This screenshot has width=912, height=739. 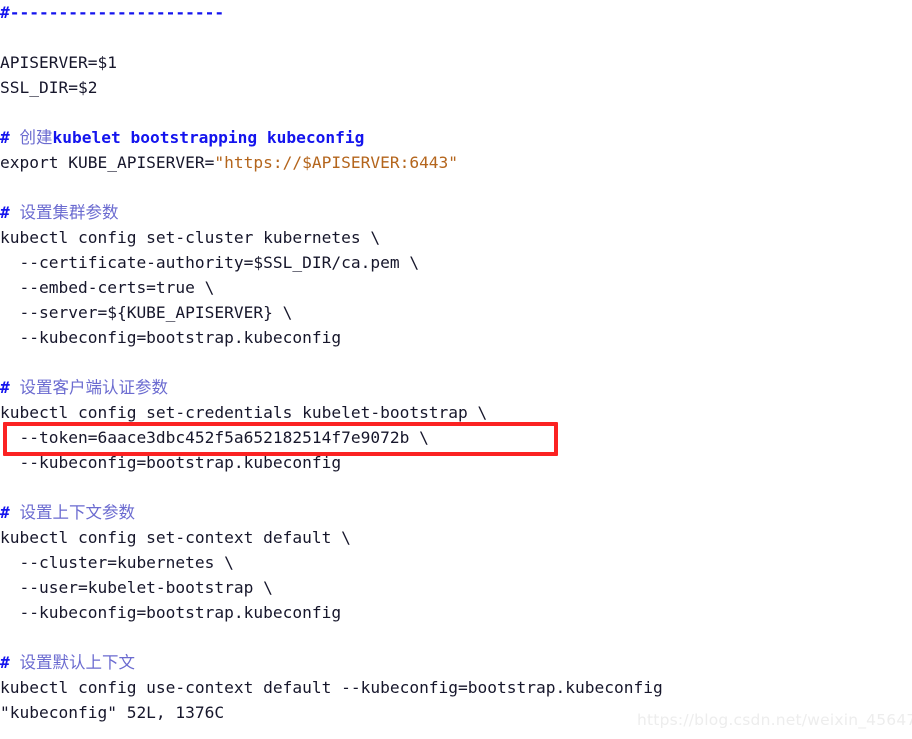 I want to click on code-token-code: --cluster=kubernetes \, so click(x=117, y=562).